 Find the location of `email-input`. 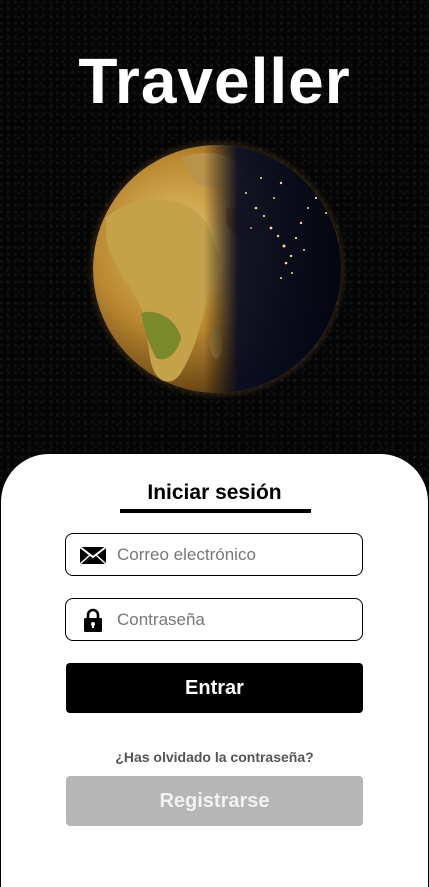

email-input is located at coordinates (235, 555).